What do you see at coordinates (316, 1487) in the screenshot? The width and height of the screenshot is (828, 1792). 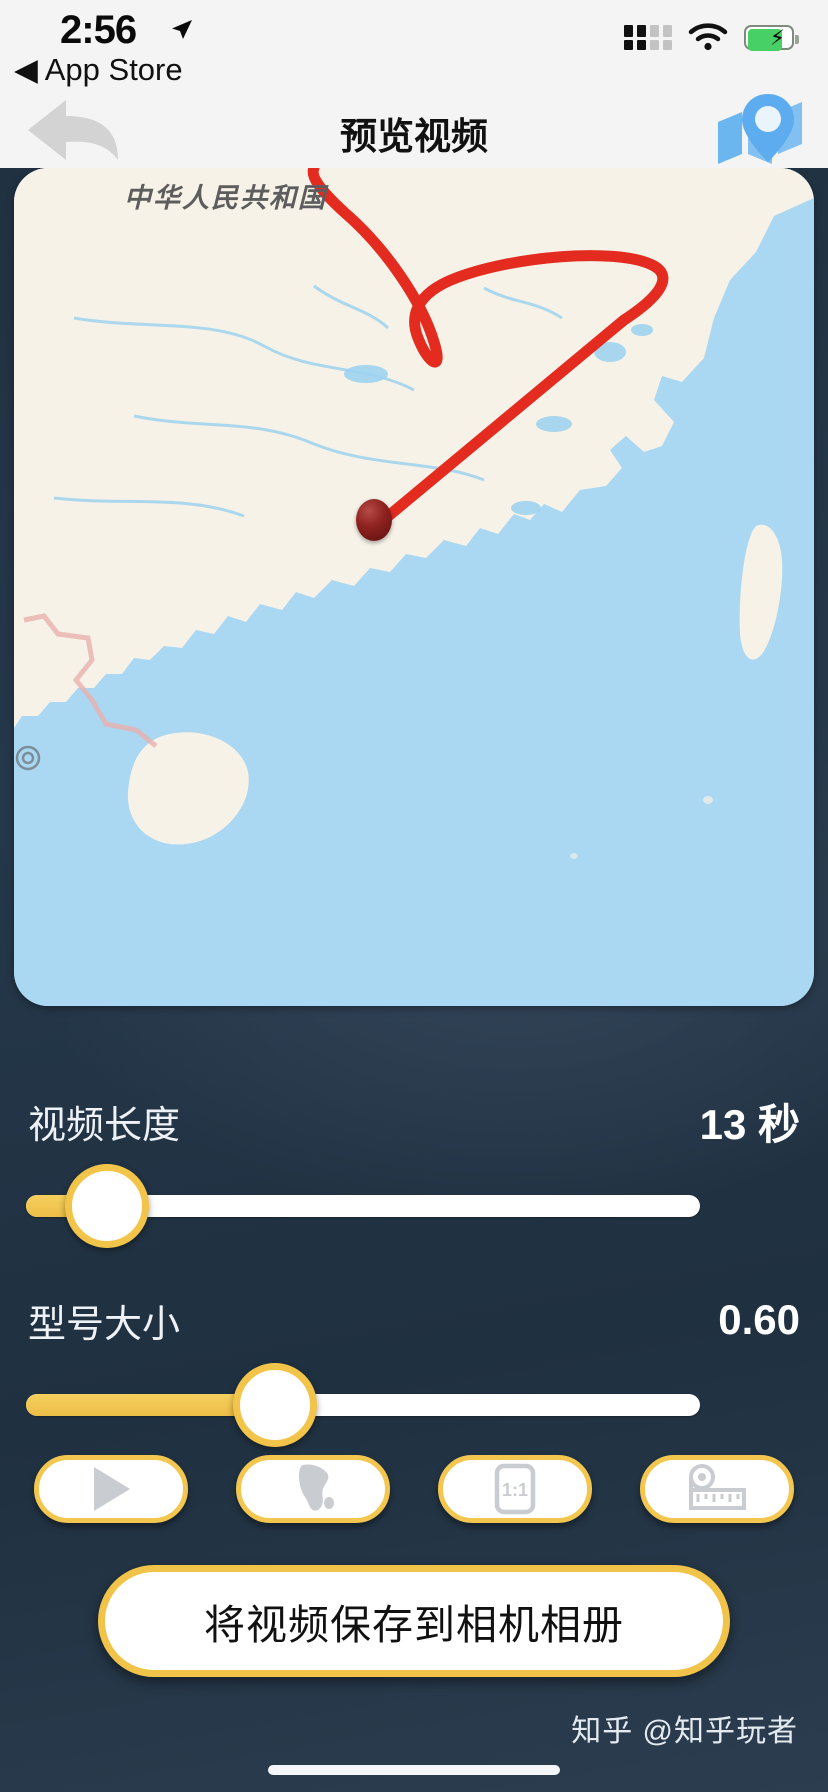 I see `globe-map-icon` at bounding box center [316, 1487].